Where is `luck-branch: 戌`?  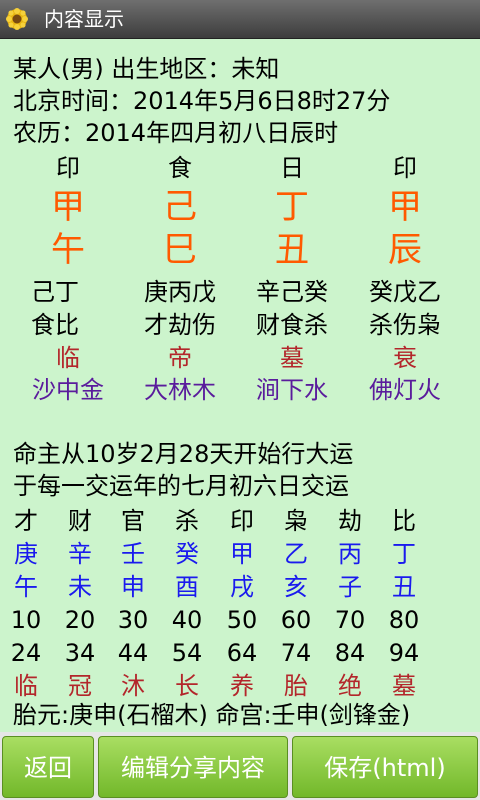
luck-branch: 戌 is located at coordinates (242, 587).